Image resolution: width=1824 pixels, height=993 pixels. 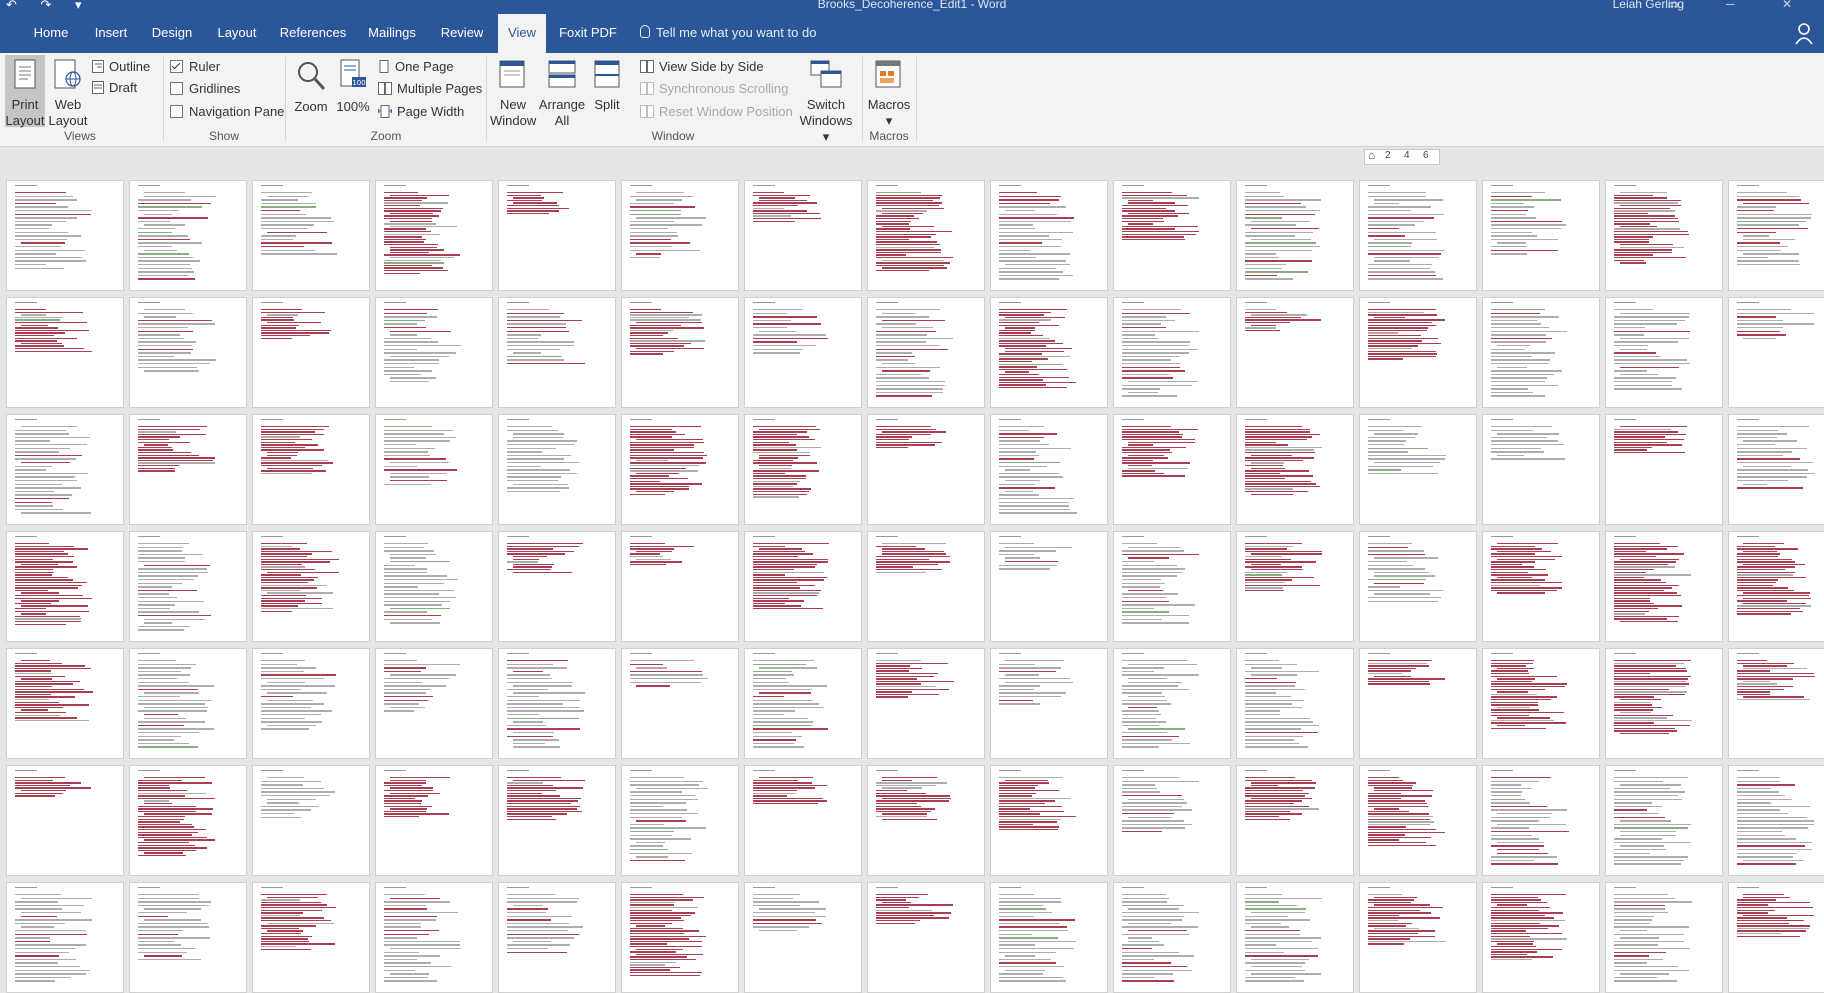 What do you see at coordinates (227, 112) in the screenshot?
I see `navigation-pane-checkbox: Navigation Pane` at bounding box center [227, 112].